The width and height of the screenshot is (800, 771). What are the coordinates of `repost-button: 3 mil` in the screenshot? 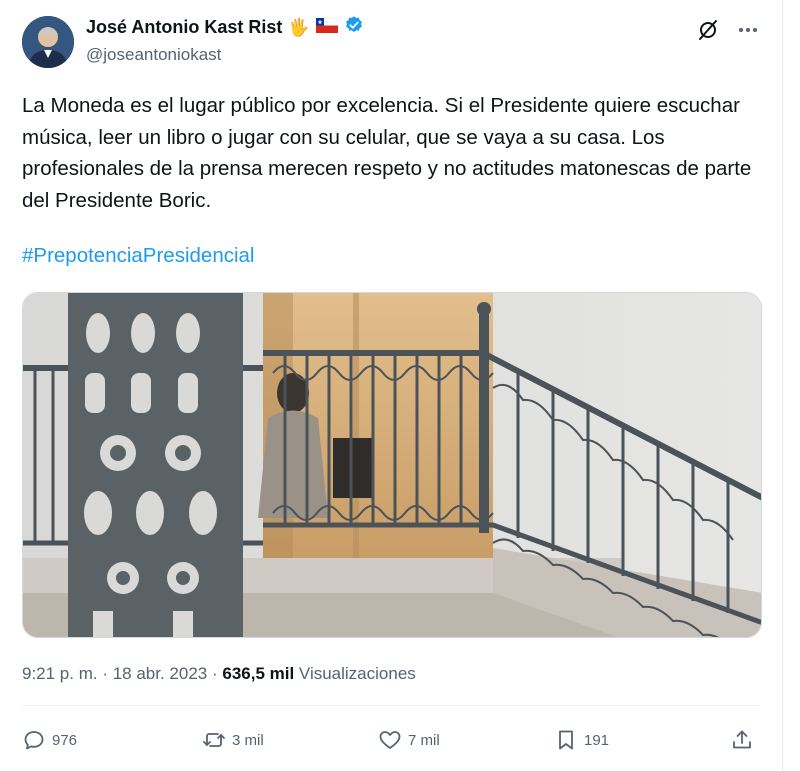 It's located at (233, 740).